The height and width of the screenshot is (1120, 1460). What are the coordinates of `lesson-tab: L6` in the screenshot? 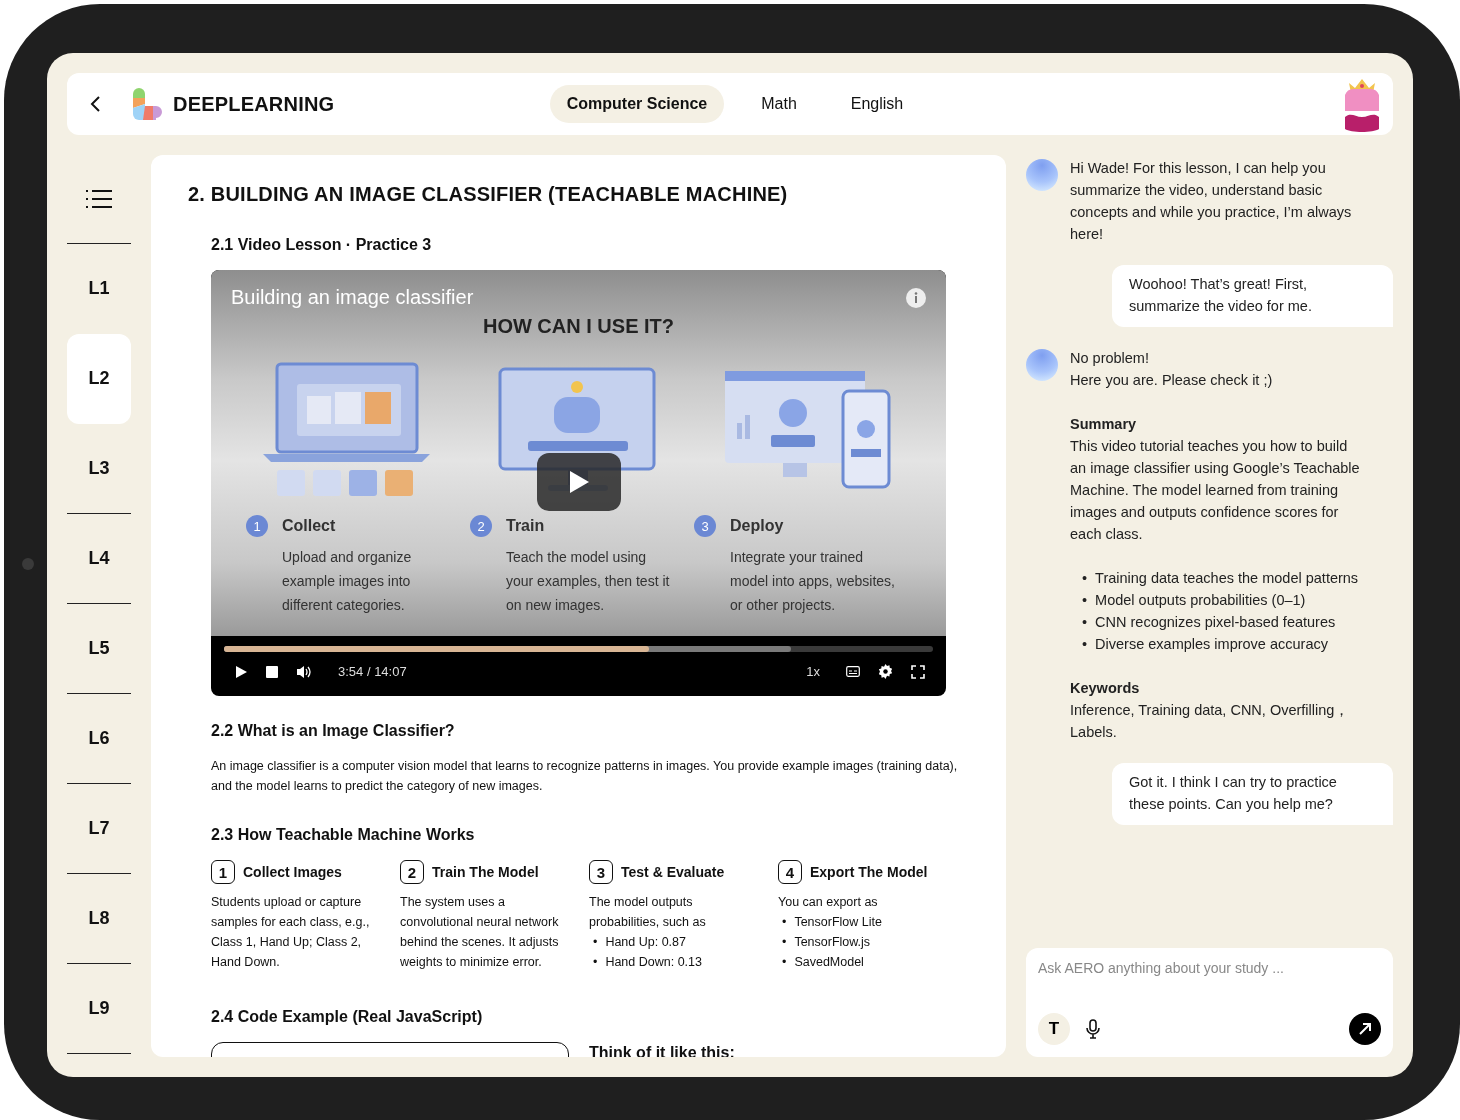 It's located at (99, 739).